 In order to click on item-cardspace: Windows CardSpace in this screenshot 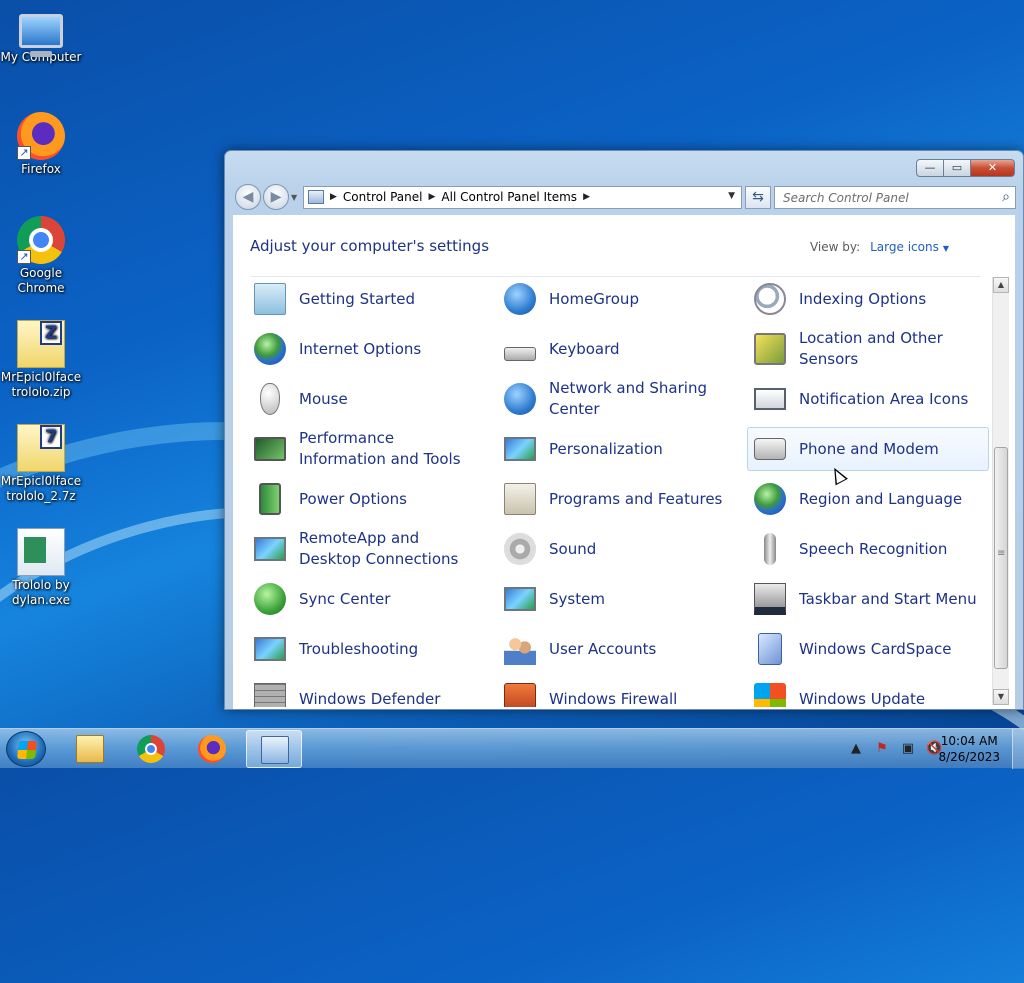, I will do `click(868, 649)`.